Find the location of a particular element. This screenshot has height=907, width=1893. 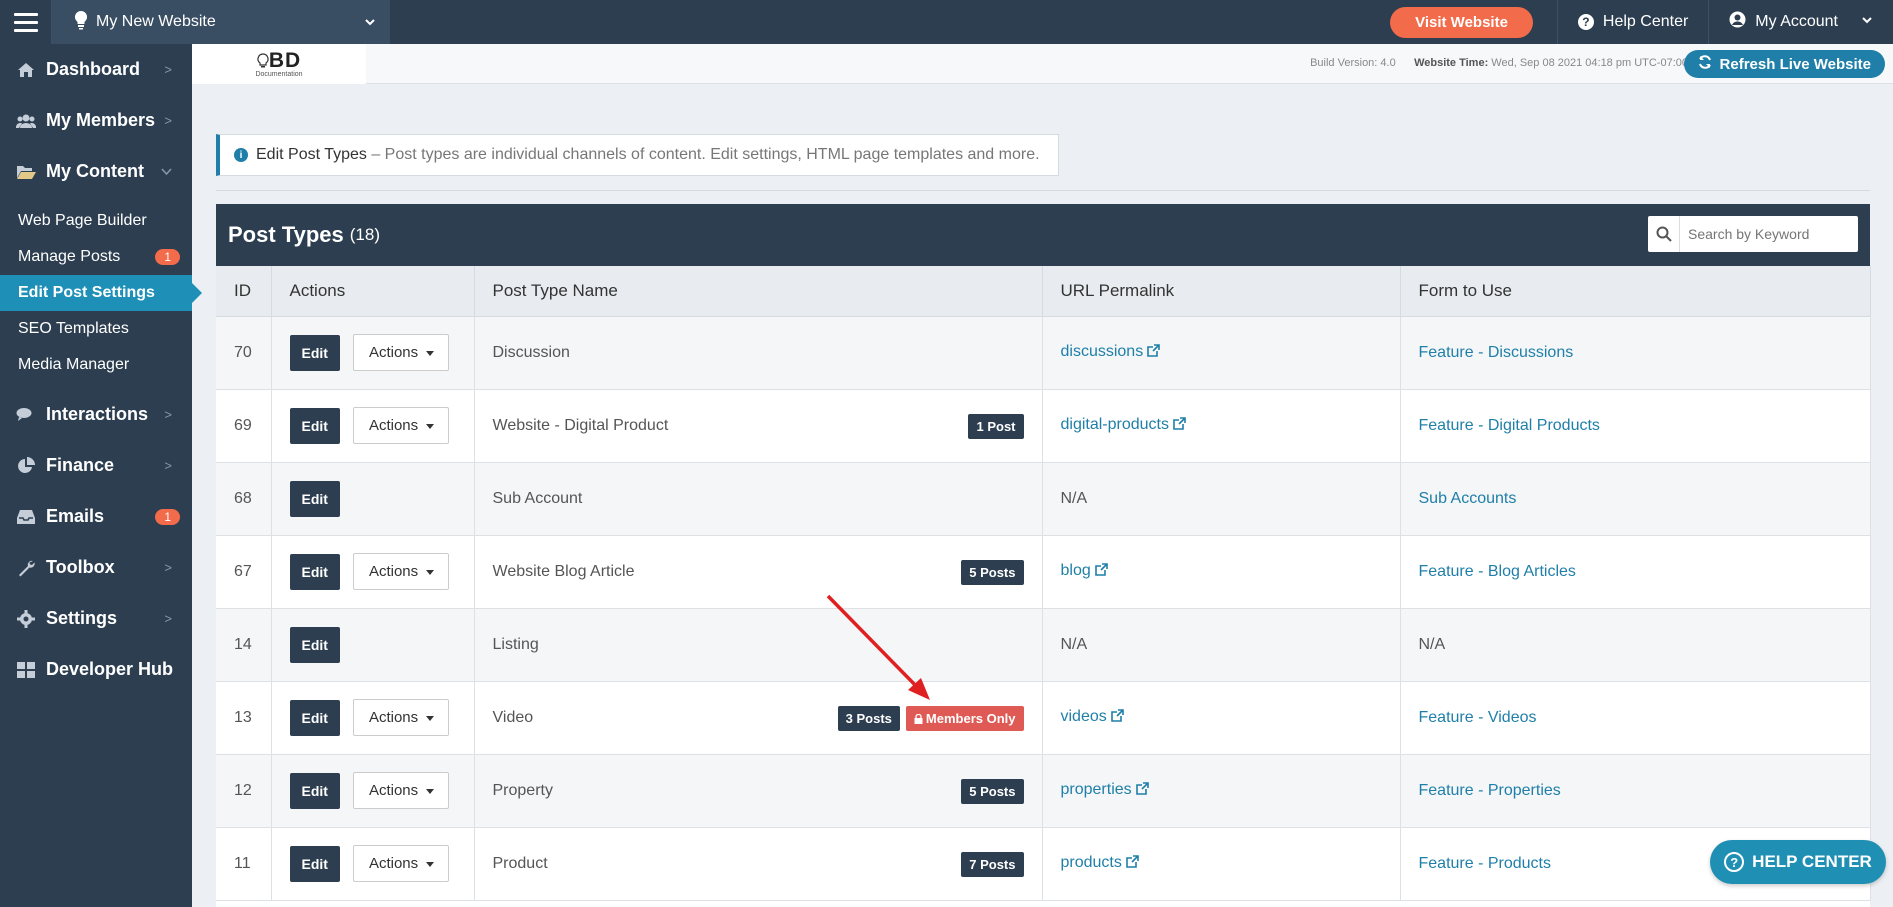

visit-website-button: Visit Website is located at coordinates (1461, 22).